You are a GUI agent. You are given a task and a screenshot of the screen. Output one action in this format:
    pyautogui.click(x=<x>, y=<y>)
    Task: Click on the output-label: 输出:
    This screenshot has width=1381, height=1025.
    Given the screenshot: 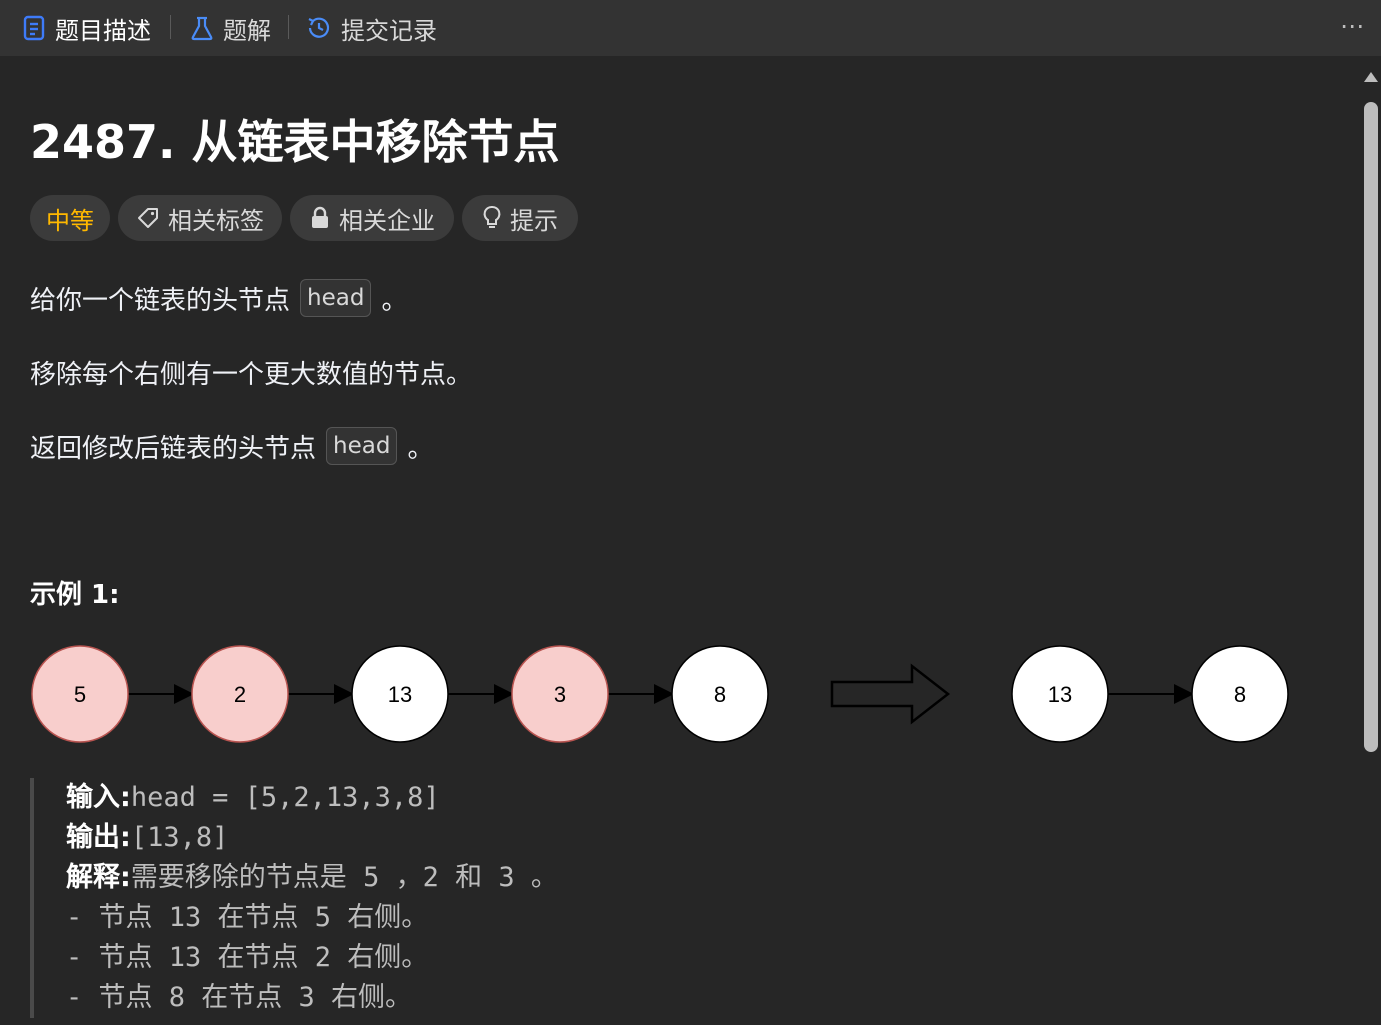 What is the action you would take?
    pyautogui.click(x=98, y=837)
    